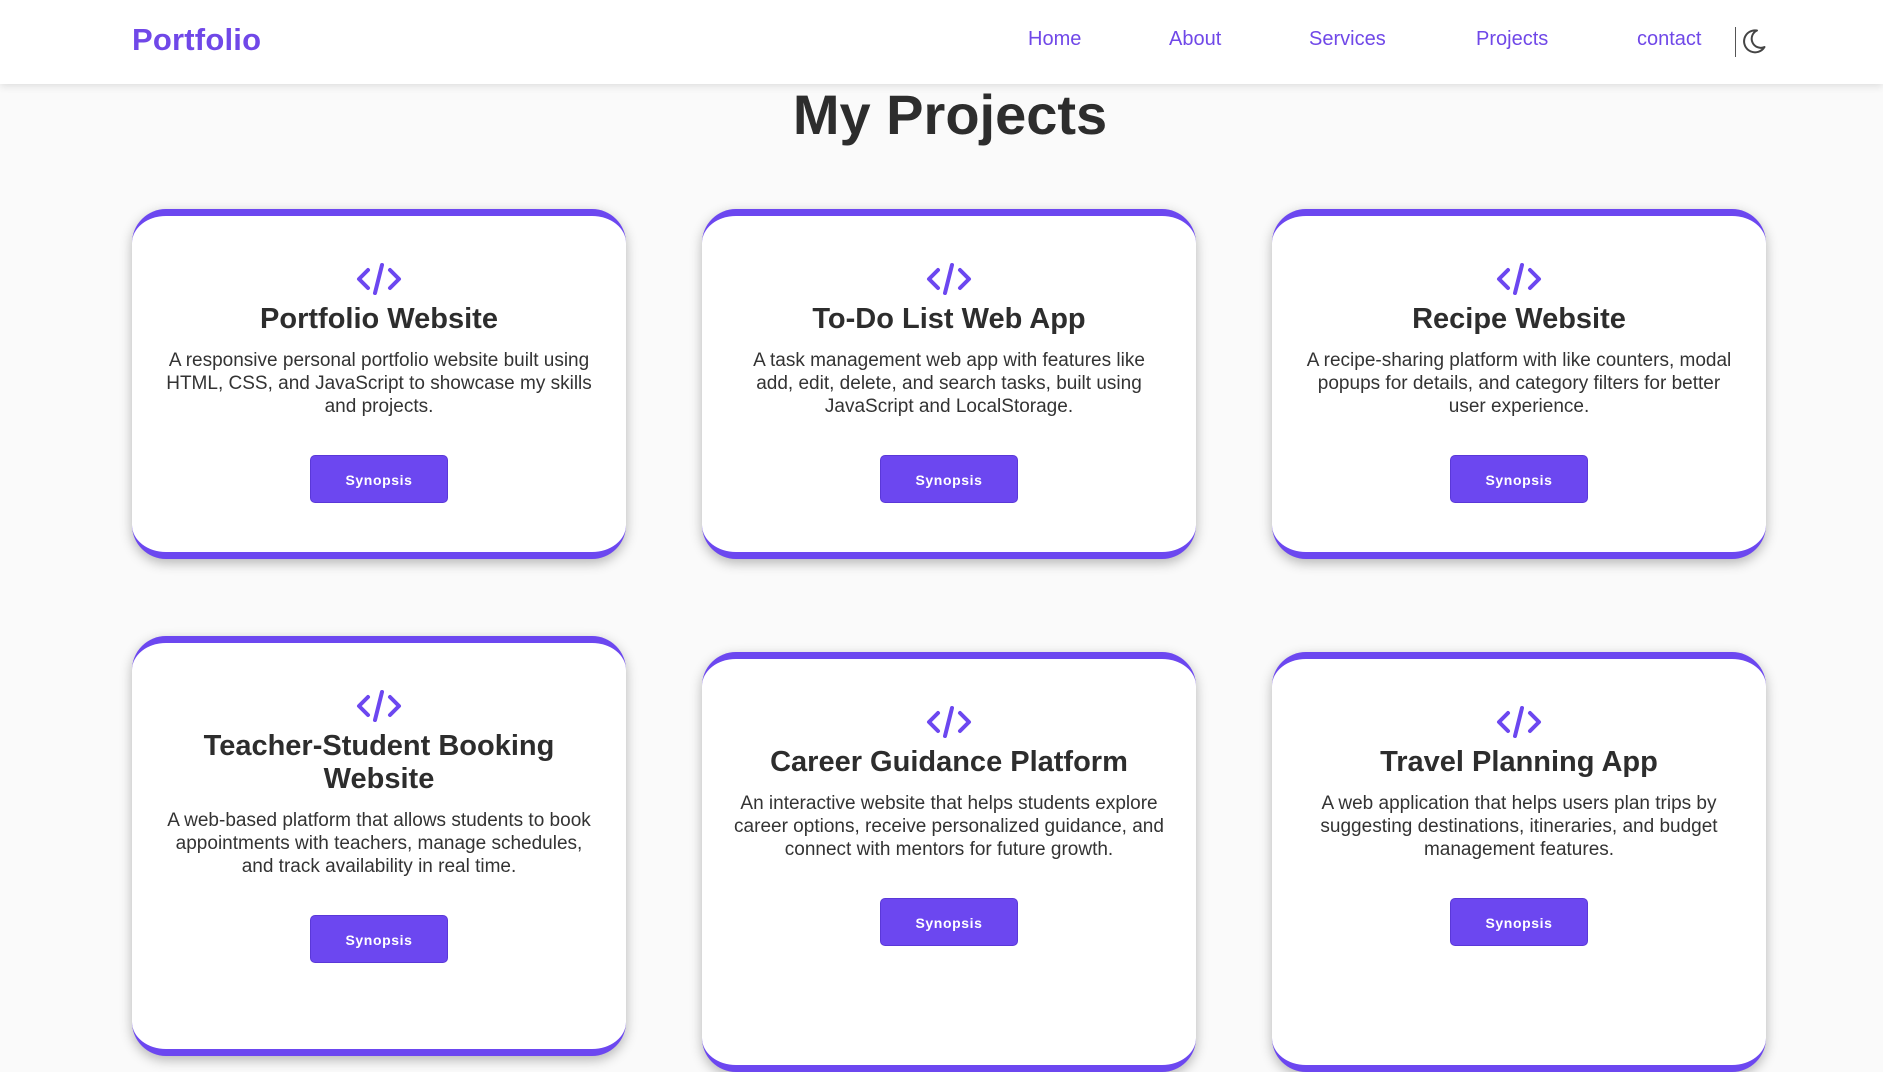 This screenshot has height=1072, width=1883. I want to click on page-title: My Projects, so click(950, 114).